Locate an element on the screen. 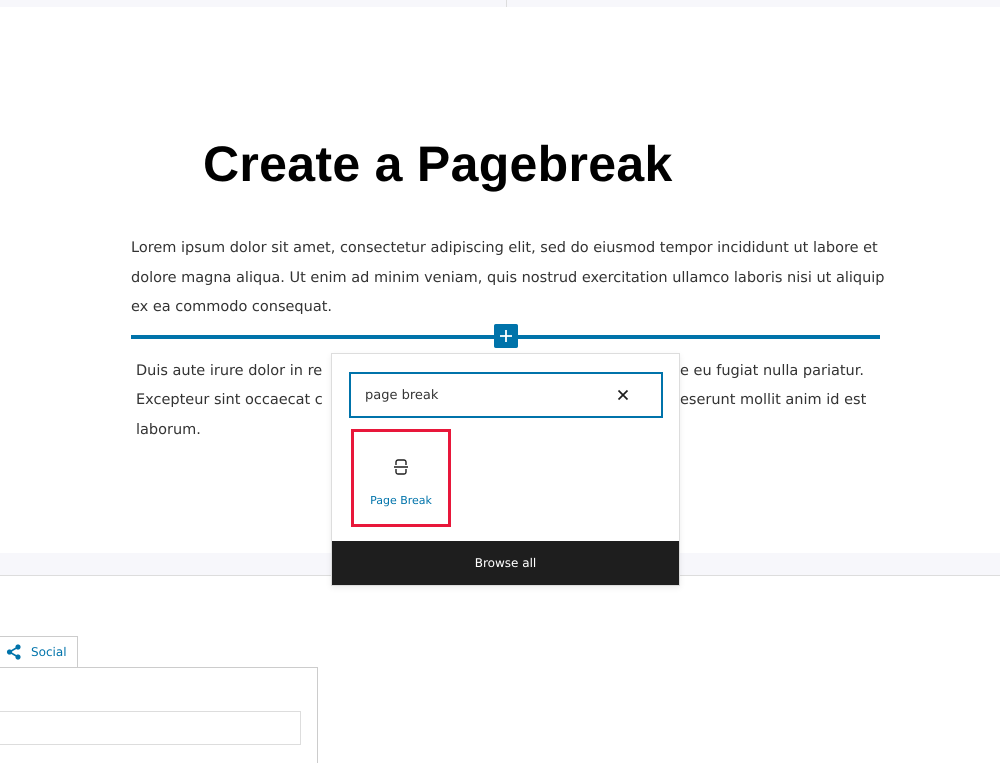 Image resolution: width=1000 pixels, height=763 pixels. tab: Social is located at coordinates (39, 651).